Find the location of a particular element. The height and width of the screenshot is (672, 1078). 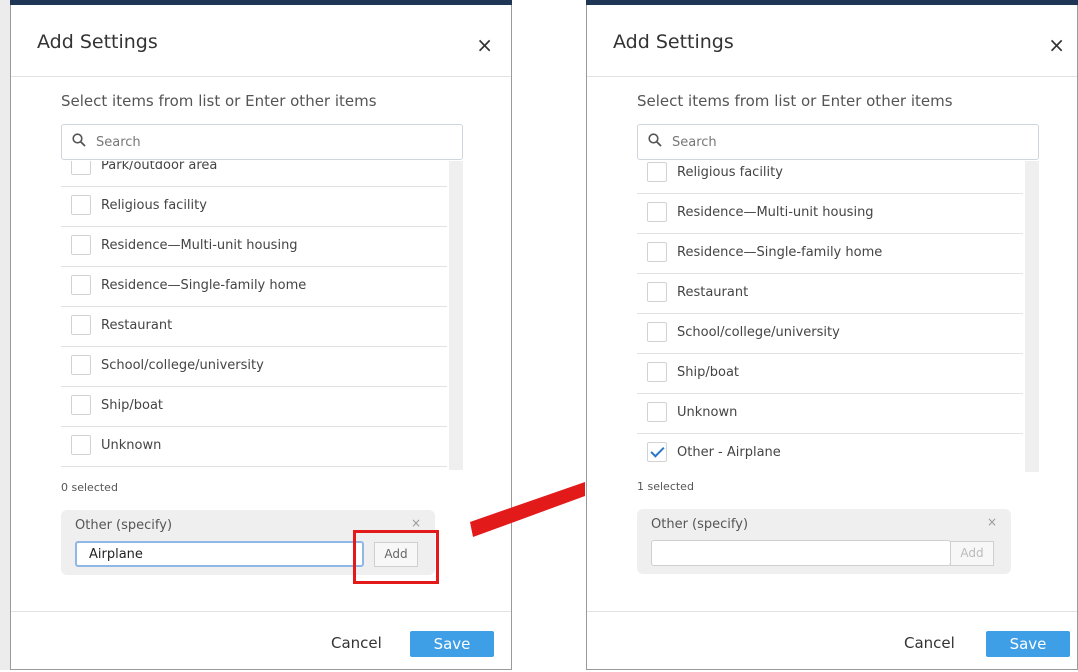

arrow-annotation is located at coordinates (527, 509).